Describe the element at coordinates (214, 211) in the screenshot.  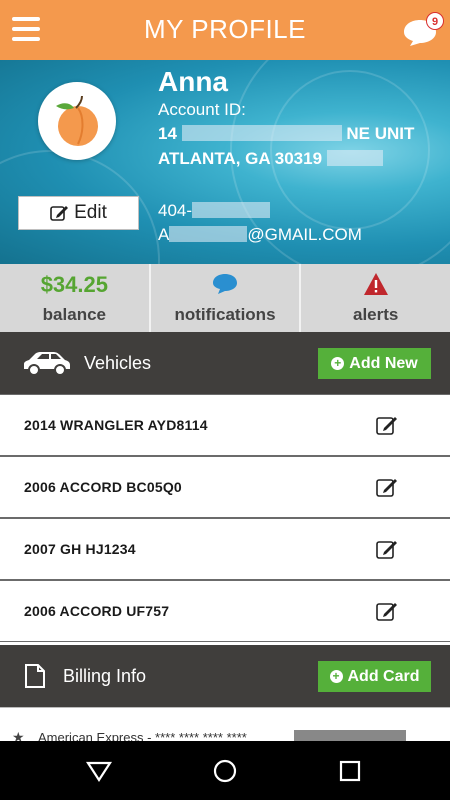
I see `phone-number: 404-` at that location.